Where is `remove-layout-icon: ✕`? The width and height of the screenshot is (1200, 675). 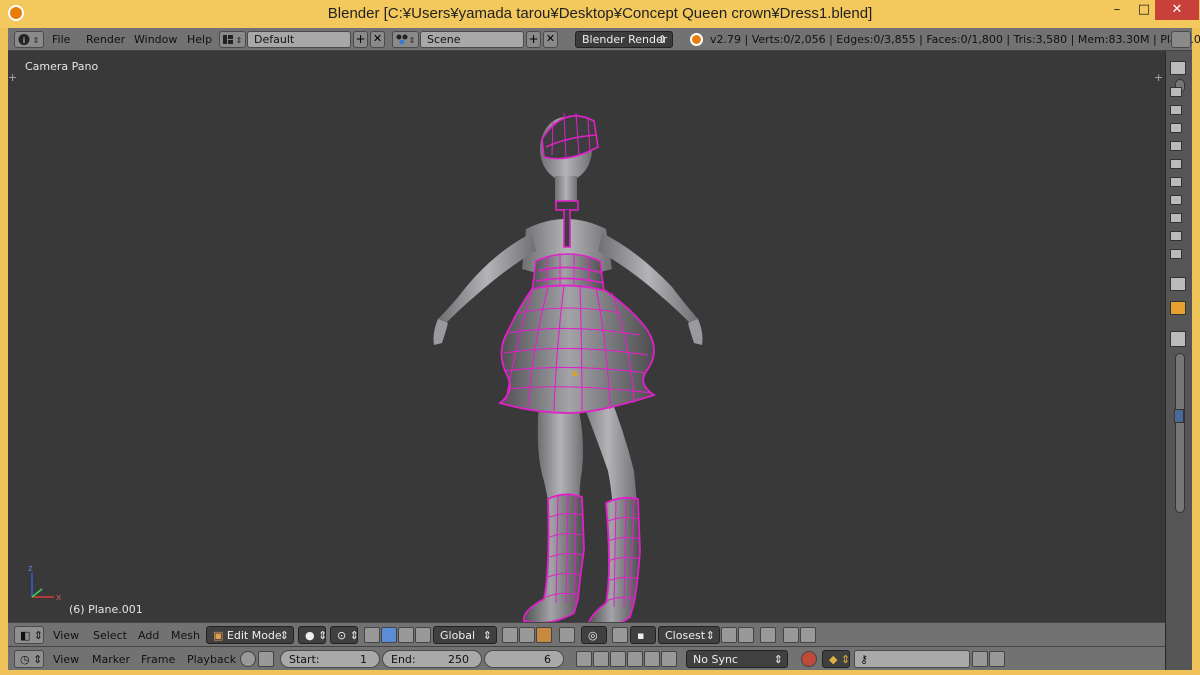 remove-layout-icon: ✕ is located at coordinates (377, 39).